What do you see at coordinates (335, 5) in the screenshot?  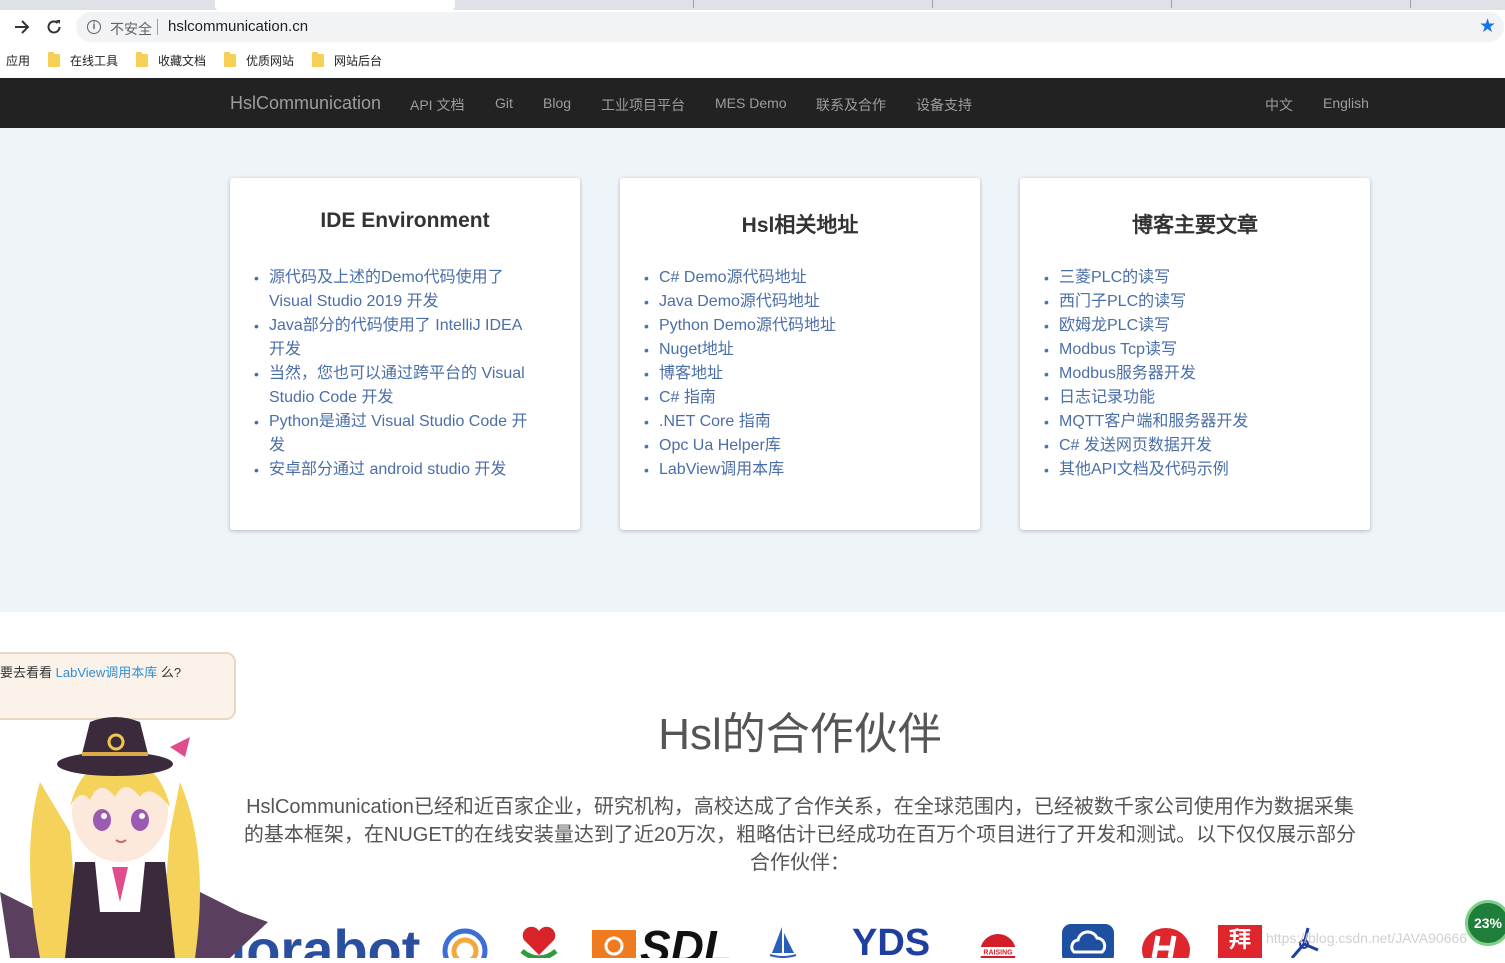 I see `active-tab` at bounding box center [335, 5].